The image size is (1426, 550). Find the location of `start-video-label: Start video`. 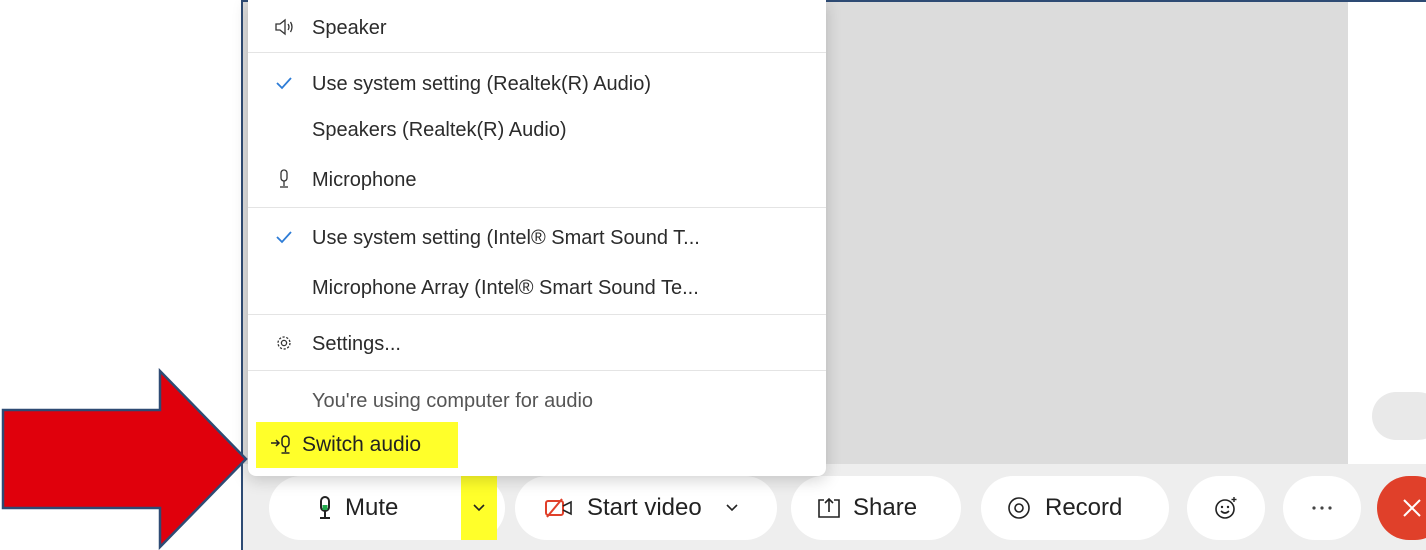

start-video-label: Start video is located at coordinates (644, 507).